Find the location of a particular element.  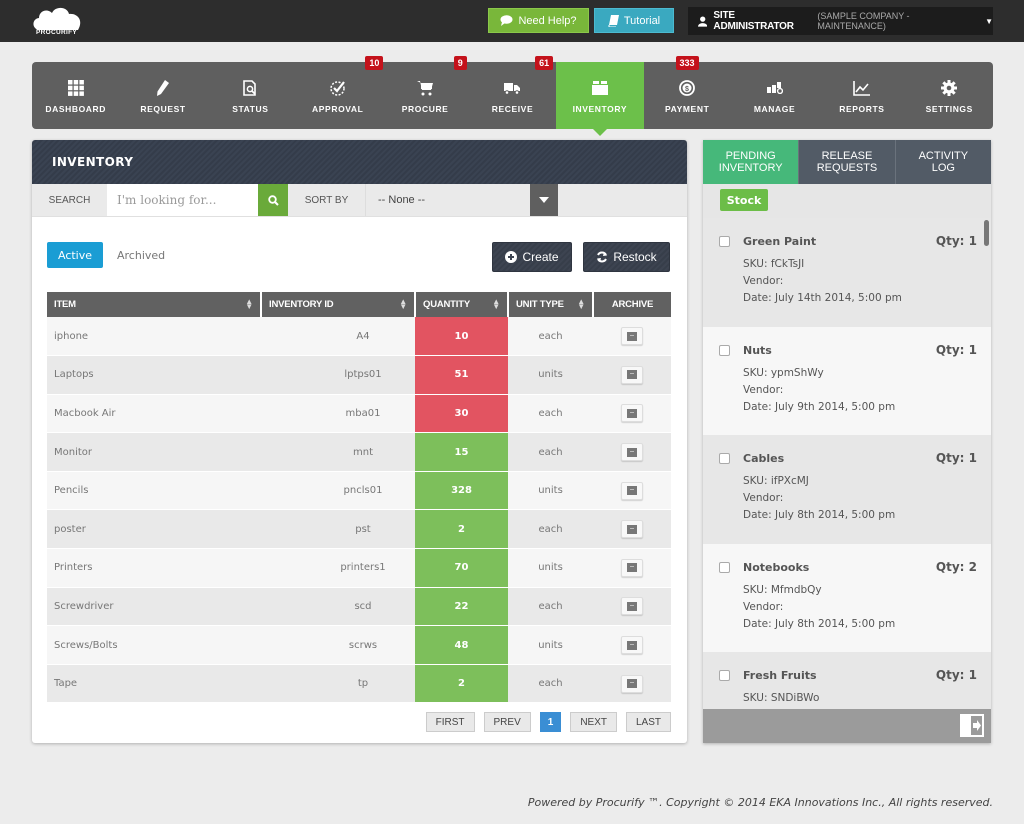

item-qty: Qty: 2 is located at coordinates (956, 566).